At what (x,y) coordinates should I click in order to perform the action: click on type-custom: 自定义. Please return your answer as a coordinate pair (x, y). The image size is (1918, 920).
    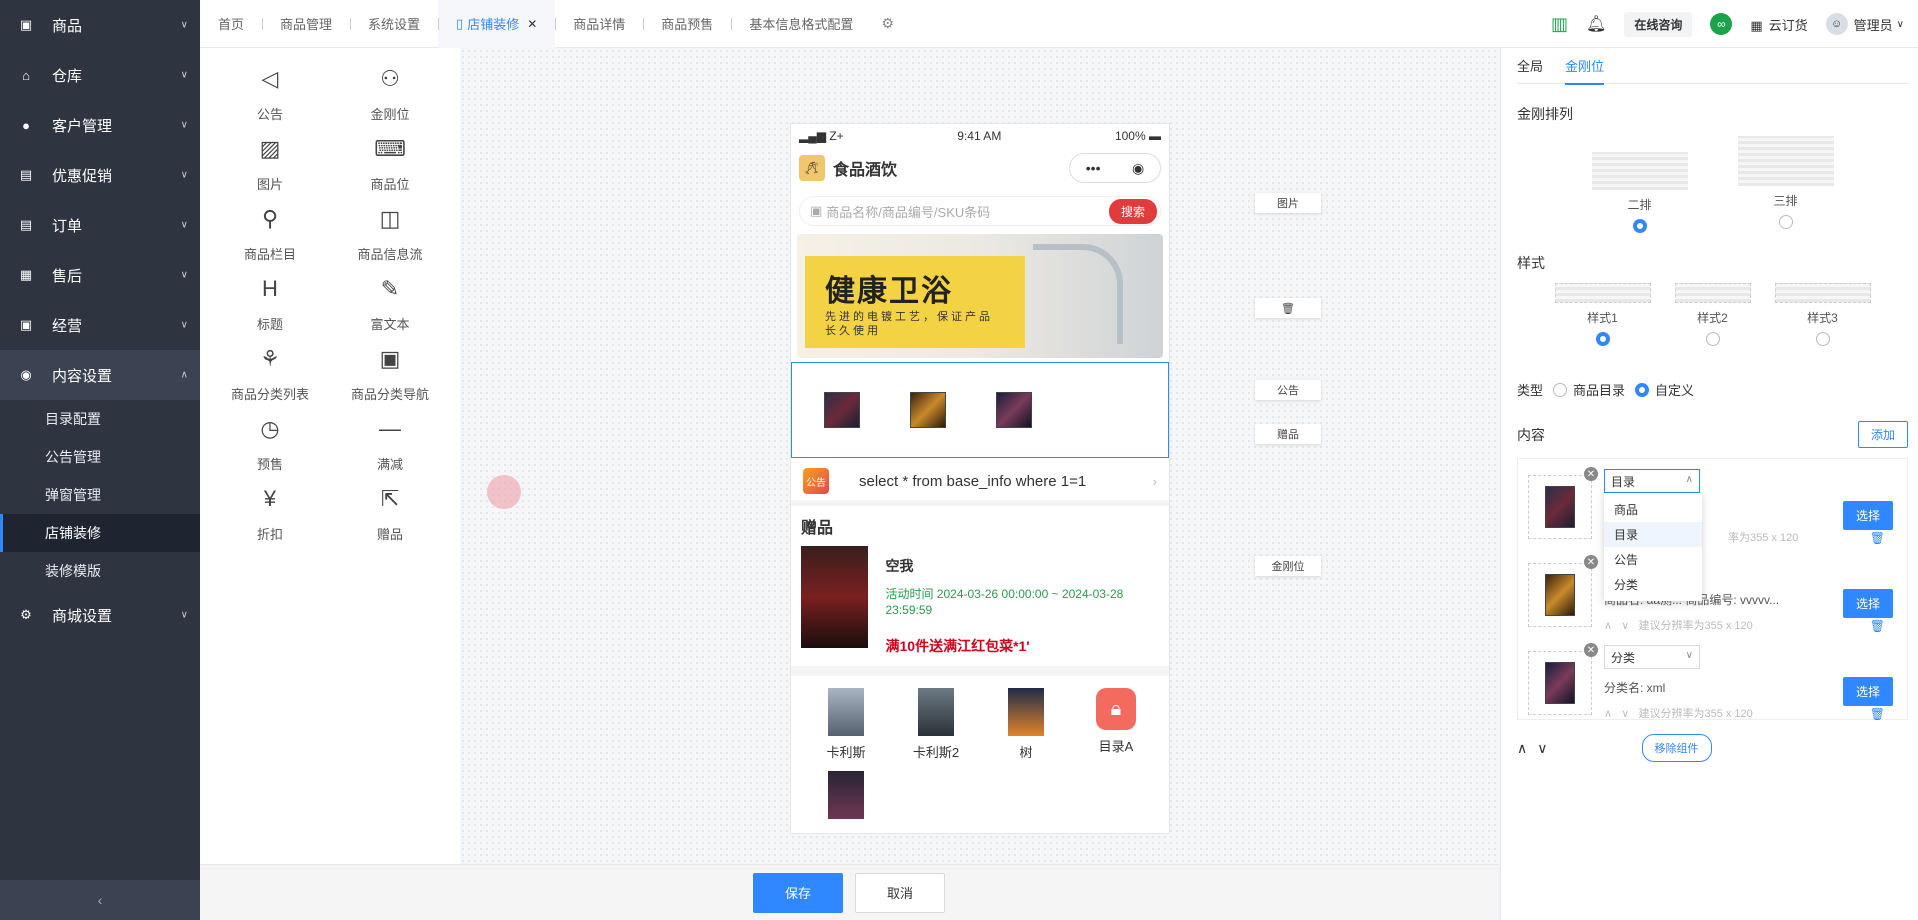
    Looking at the image, I should click on (1664, 389).